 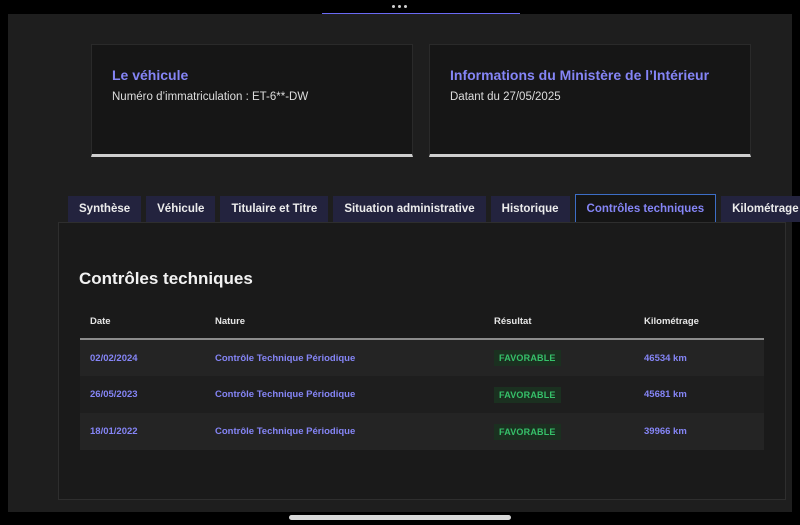 I want to click on tab-situation-administrative: Situation administrative, so click(x=409, y=209).